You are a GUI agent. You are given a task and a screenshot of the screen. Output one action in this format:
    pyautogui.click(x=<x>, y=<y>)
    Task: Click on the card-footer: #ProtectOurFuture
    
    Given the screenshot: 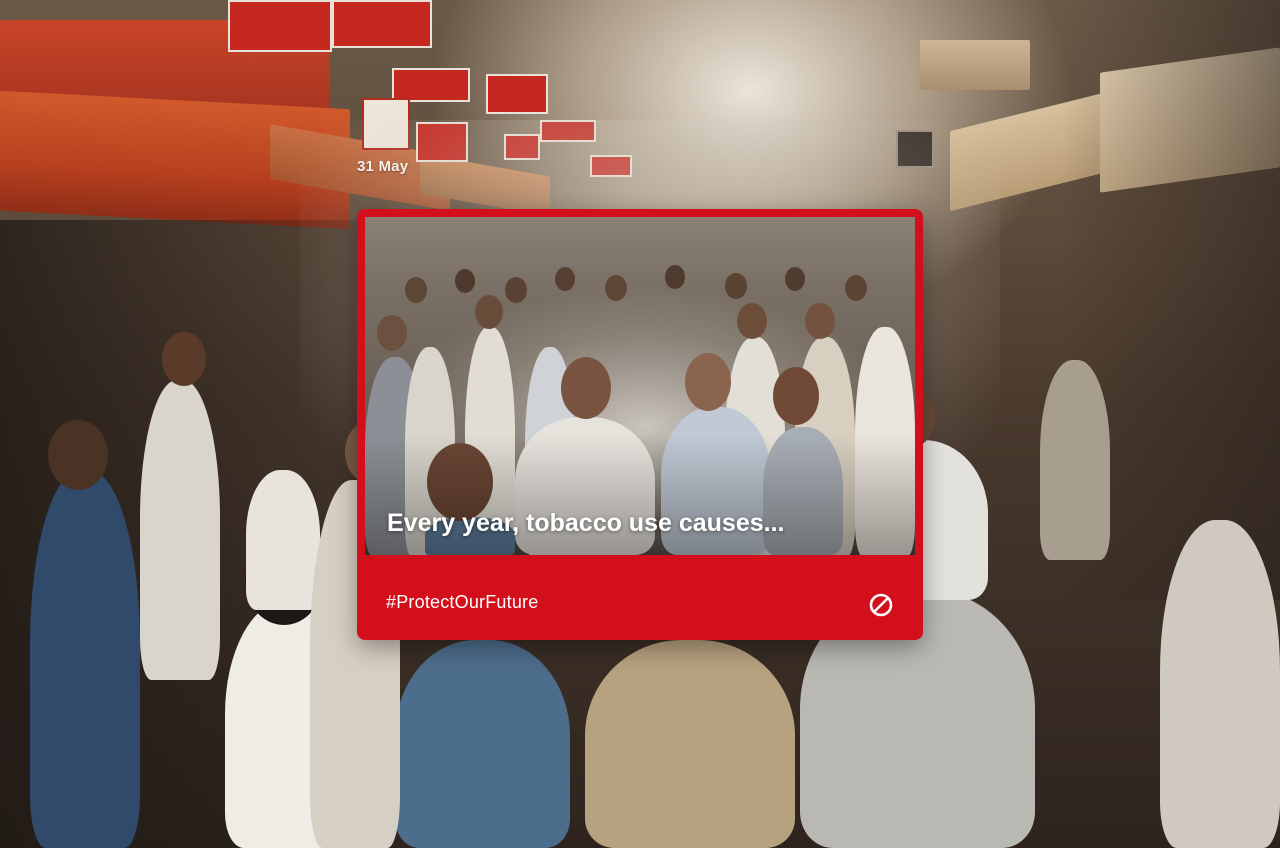 What is the action you would take?
    pyautogui.click(x=640, y=597)
    